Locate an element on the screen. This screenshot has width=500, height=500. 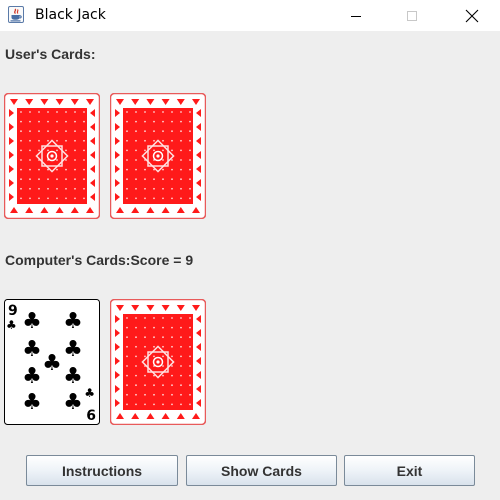
java-cup-icon is located at coordinates (16, 14).